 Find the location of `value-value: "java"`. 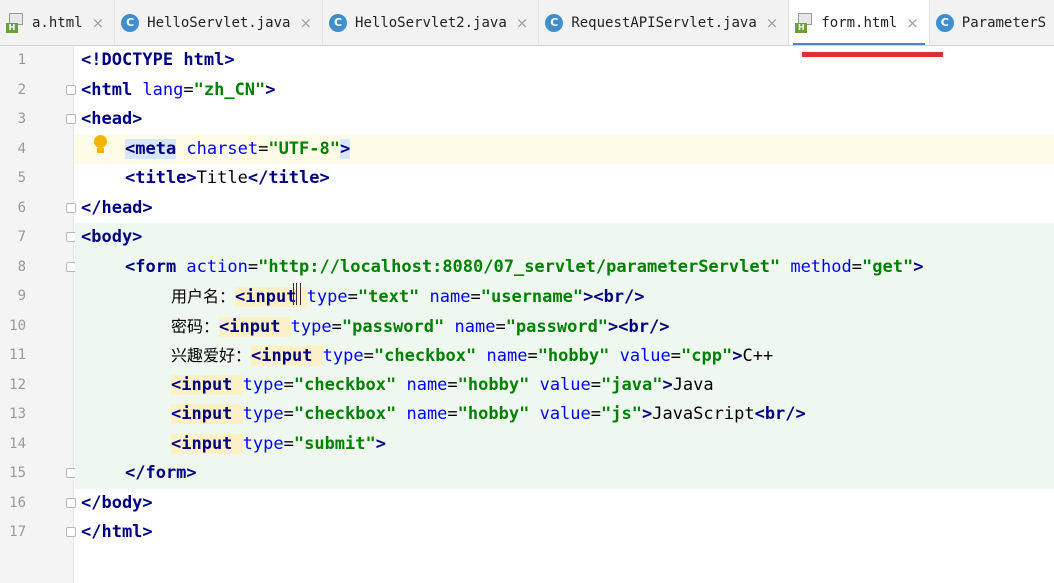

value-value: "java" is located at coordinates (632, 384).